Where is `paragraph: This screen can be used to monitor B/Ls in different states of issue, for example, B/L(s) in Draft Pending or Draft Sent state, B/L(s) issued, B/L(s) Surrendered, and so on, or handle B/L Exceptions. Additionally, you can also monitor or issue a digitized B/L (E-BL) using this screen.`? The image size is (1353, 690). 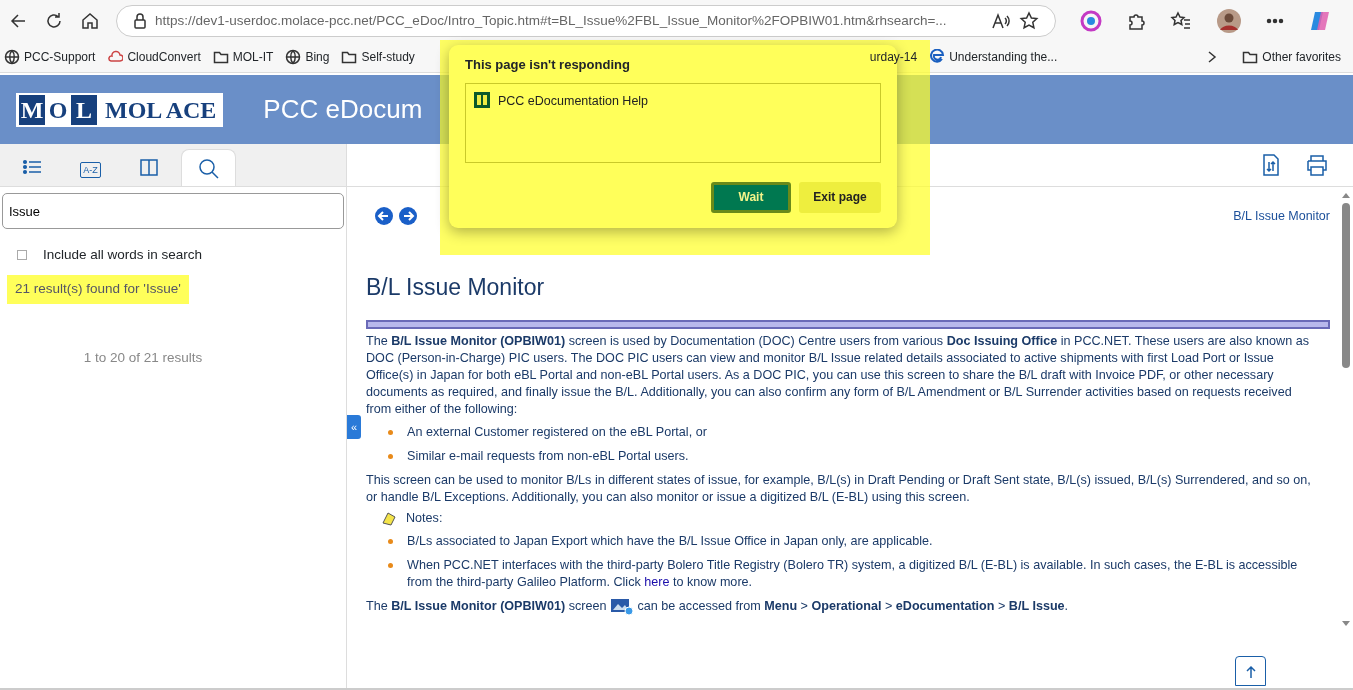
paragraph: This screen can be used to monitor B/Ls in different states of issue, for example, B/L(s) in Draft Pending or Draft Sent state, B/L(s) issued, B/L(s) Surrendered, and so on, or handle B/L Exceptions. Additionally, you can also monitor or issue a digitized B/L (E-BL) using this screen. is located at coordinates (839, 488).